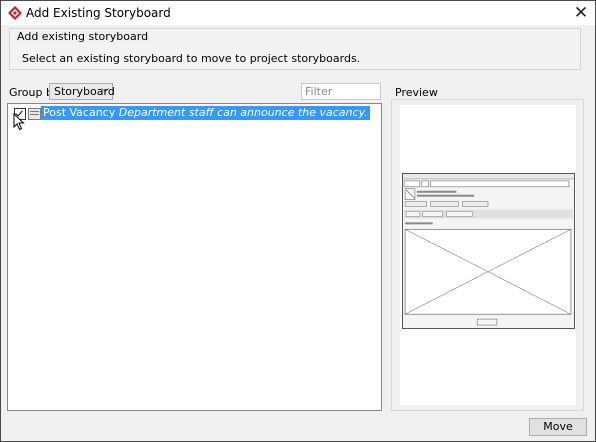 Image resolution: width=596 pixels, height=442 pixels. Describe the element at coordinates (34, 114) in the screenshot. I see `storyboard-icon` at that location.